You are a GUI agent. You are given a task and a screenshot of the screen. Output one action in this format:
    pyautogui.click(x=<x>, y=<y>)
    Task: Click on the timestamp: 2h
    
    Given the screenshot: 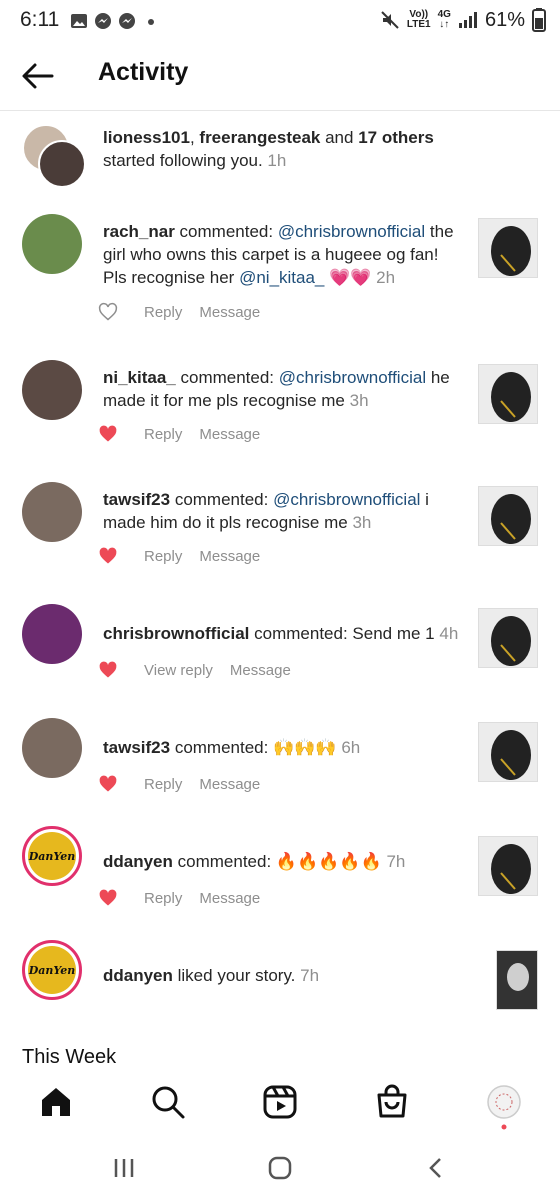 What is the action you would take?
    pyautogui.click(x=386, y=277)
    